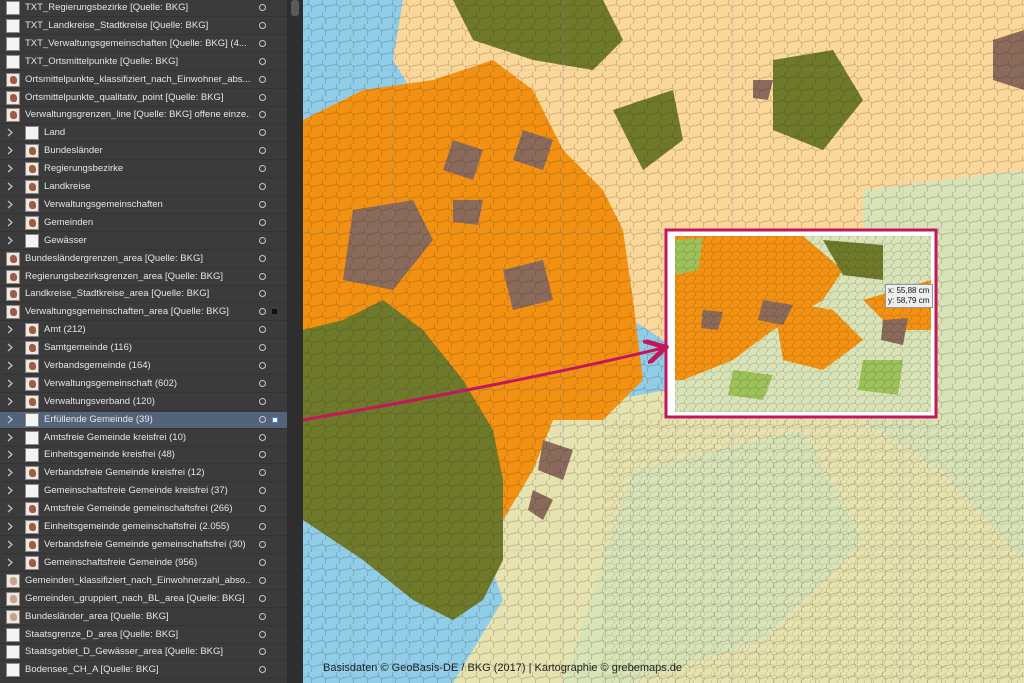 Image resolution: width=1024 pixels, height=683 pixels. What do you see at coordinates (143, 26) in the screenshot?
I see `layer-row: TXT_Landkreise_Stadtkreise [Quelle: BKG]` at bounding box center [143, 26].